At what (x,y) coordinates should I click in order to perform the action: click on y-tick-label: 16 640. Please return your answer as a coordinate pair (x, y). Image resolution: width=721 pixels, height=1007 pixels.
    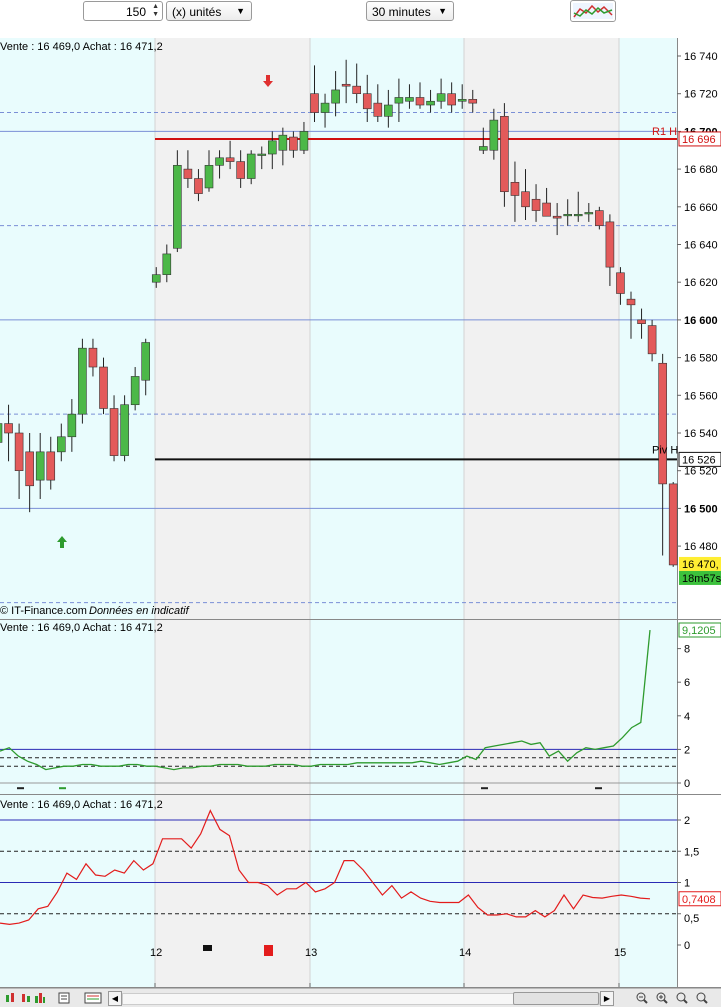
    Looking at the image, I should click on (701, 246).